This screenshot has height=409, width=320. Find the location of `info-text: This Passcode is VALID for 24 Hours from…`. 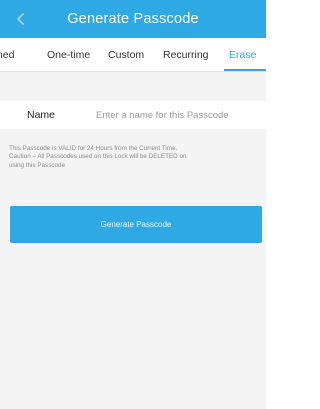

info-text: This Passcode is VALID for 24 Hours from… is located at coordinates (135, 157).